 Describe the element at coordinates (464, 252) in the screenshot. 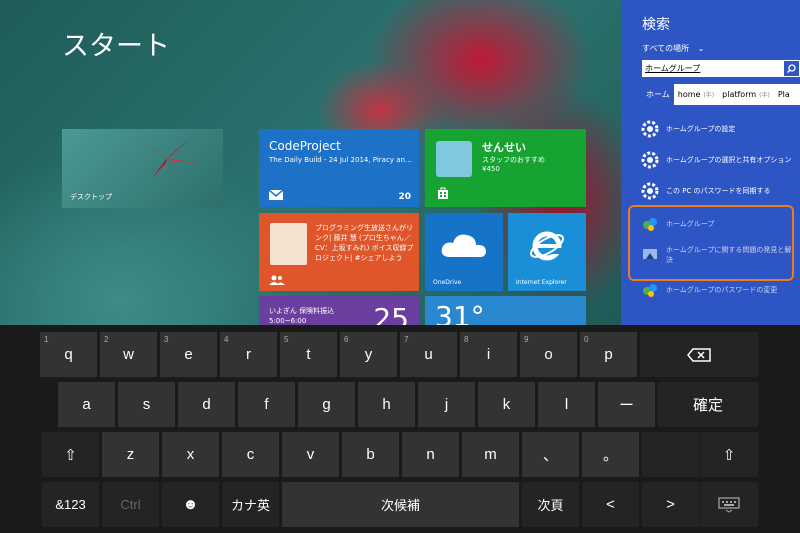

I see `tile-onedrive: OneDrive` at that location.